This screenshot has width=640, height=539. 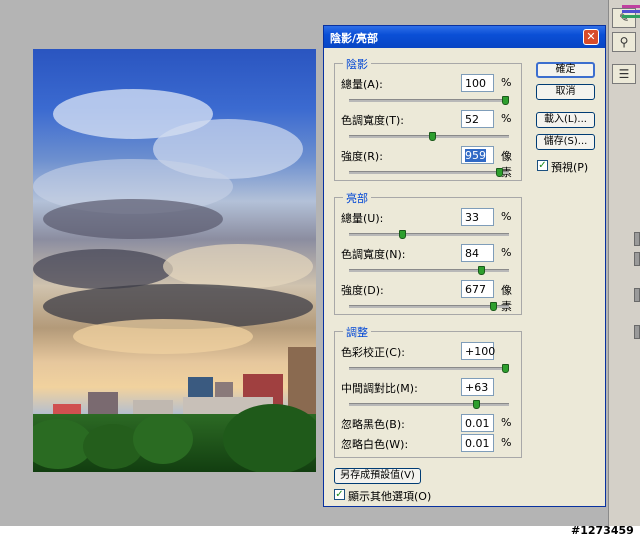 I want to click on show-more-options-checkbox: ✓, so click(x=339, y=494).